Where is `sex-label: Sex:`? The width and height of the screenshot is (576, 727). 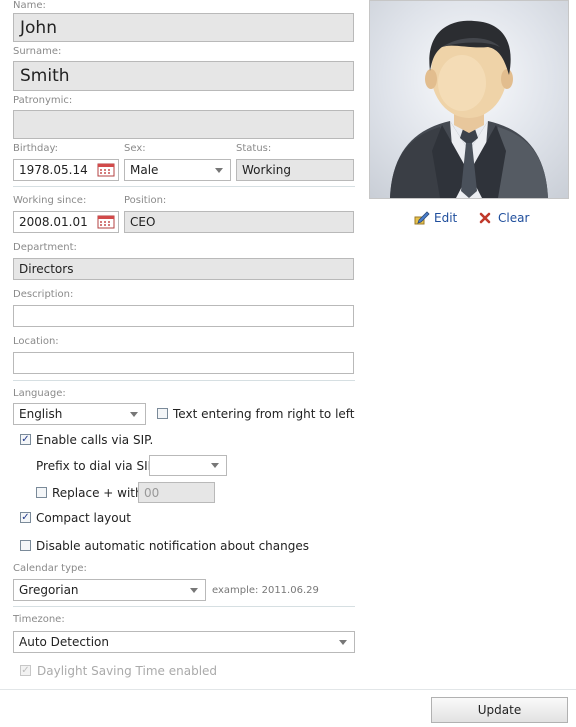 sex-label: Sex: is located at coordinates (135, 148).